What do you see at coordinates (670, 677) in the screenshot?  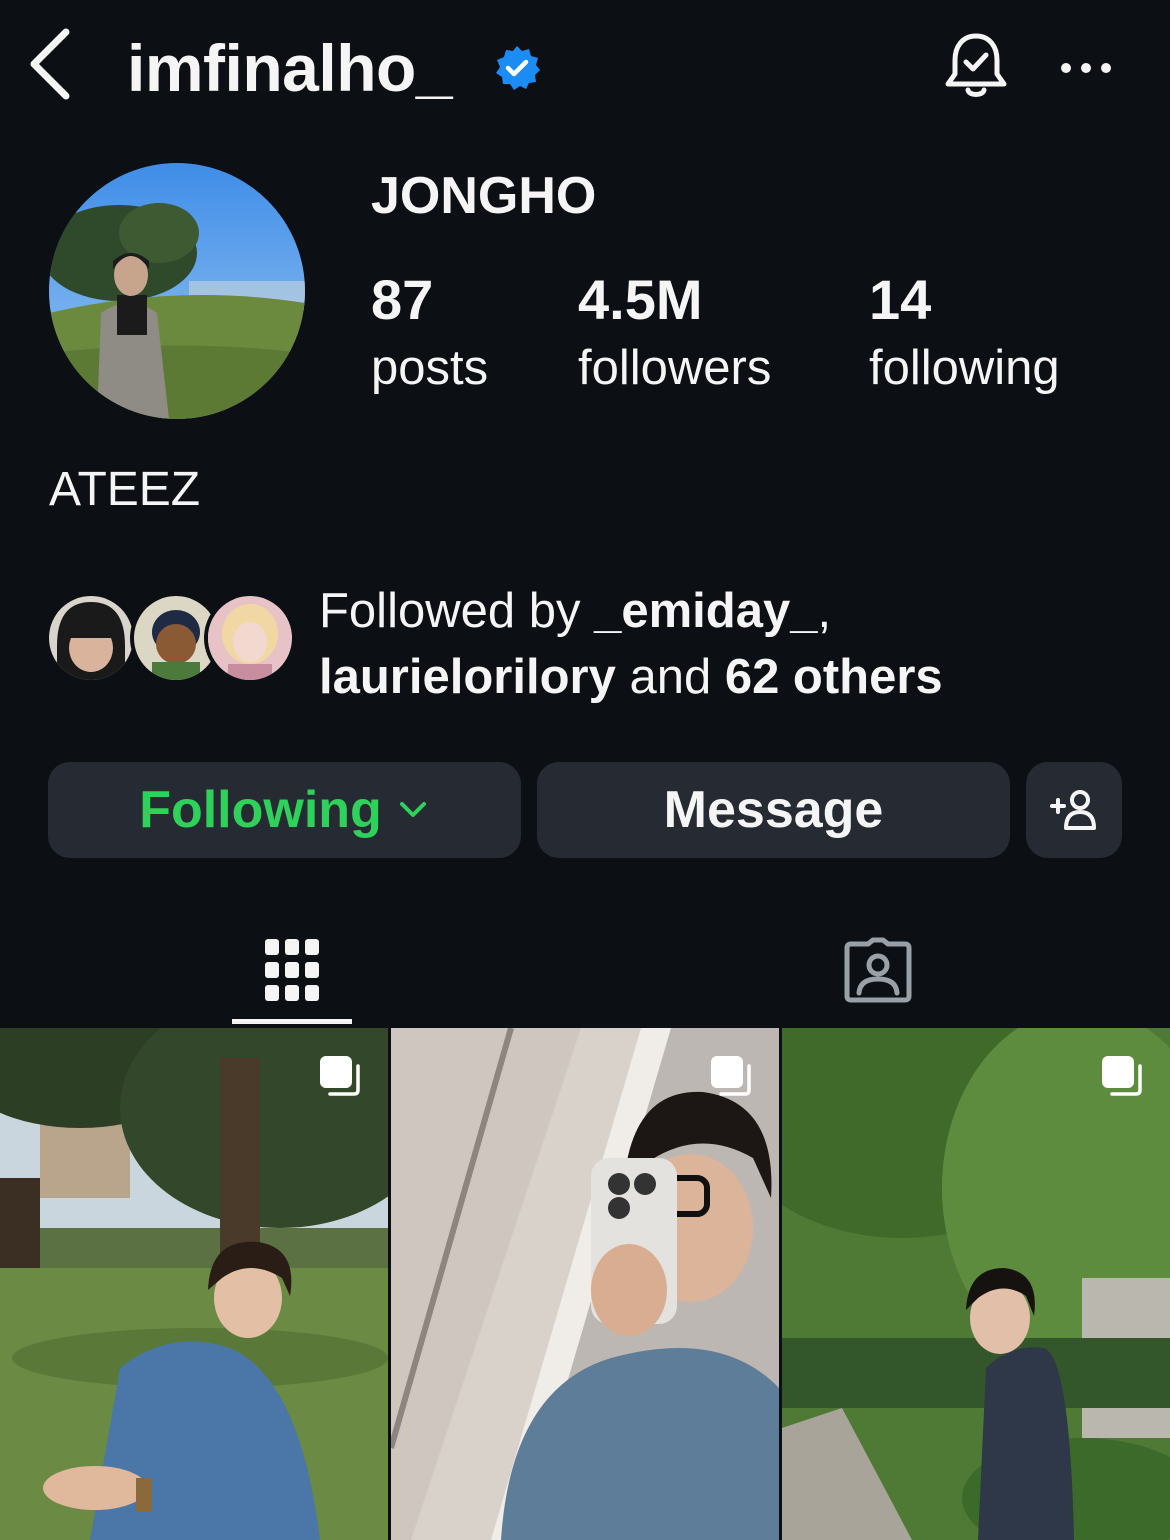 I see `followed-by-and: and` at bounding box center [670, 677].